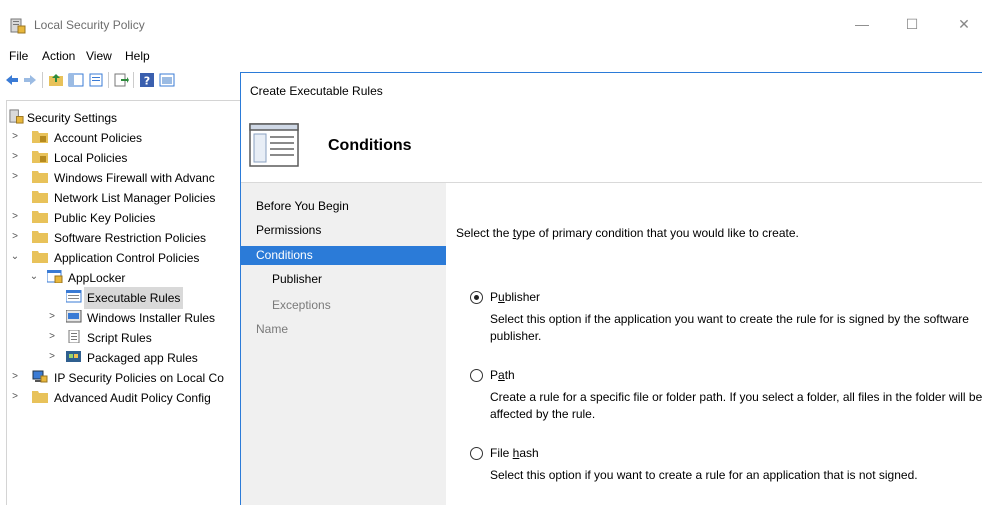 This screenshot has width=982, height=505. What do you see at coordinates (316, 91) in the screenshot?
I see `dialog-title: Create Executable Rules` at bounding box center [316, 91].